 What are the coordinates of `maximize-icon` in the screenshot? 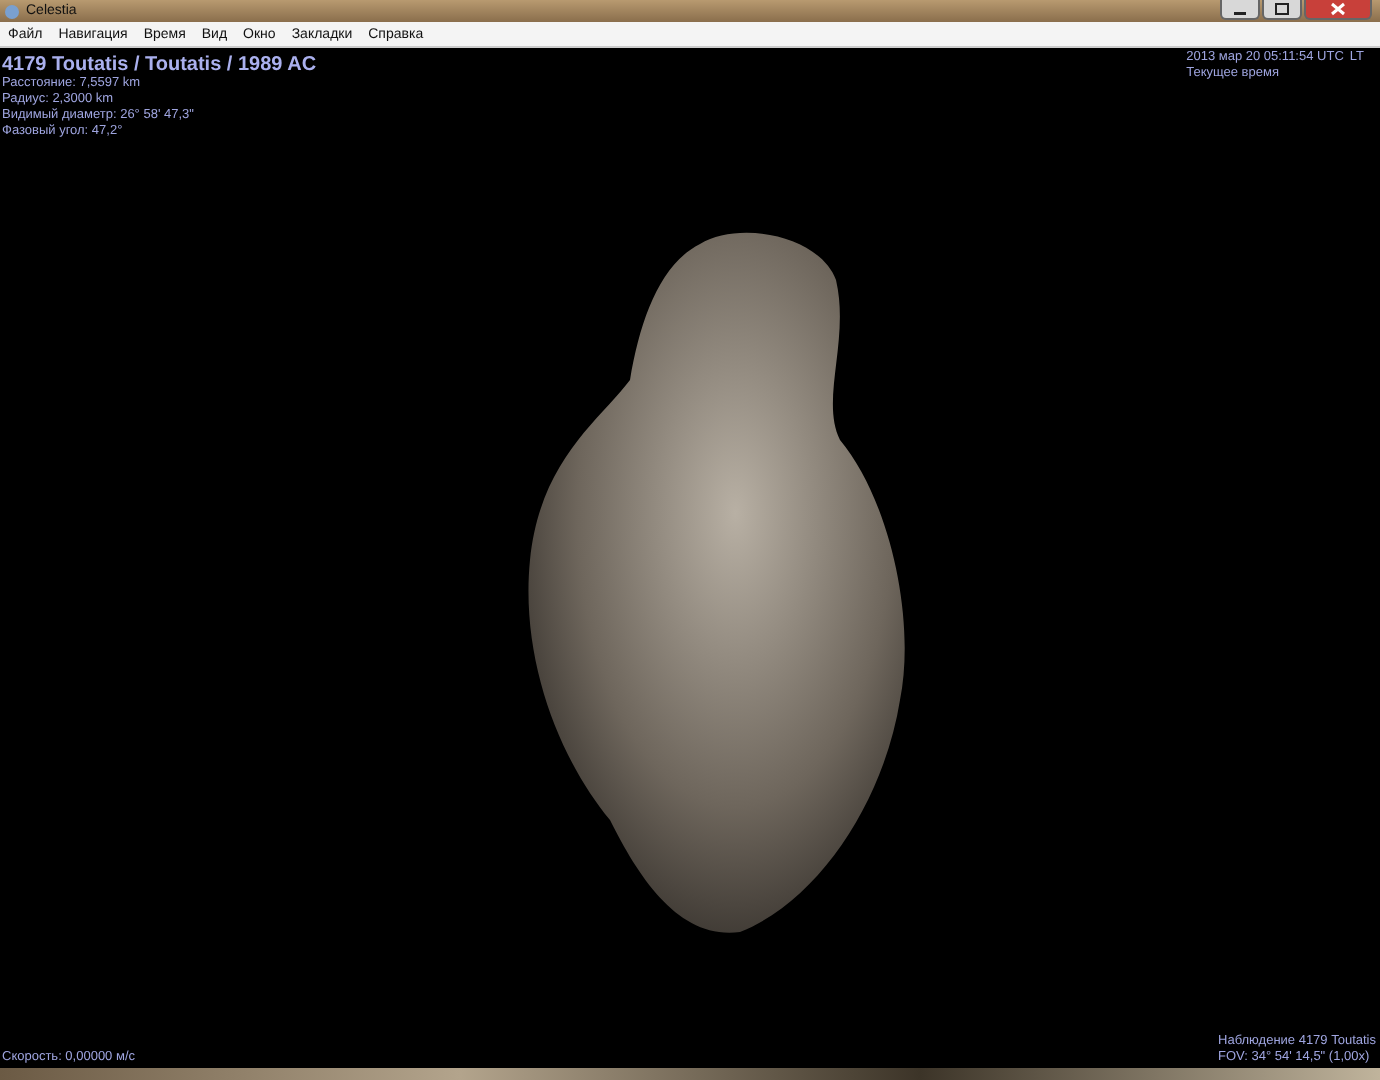 It's located at (1282, 9).